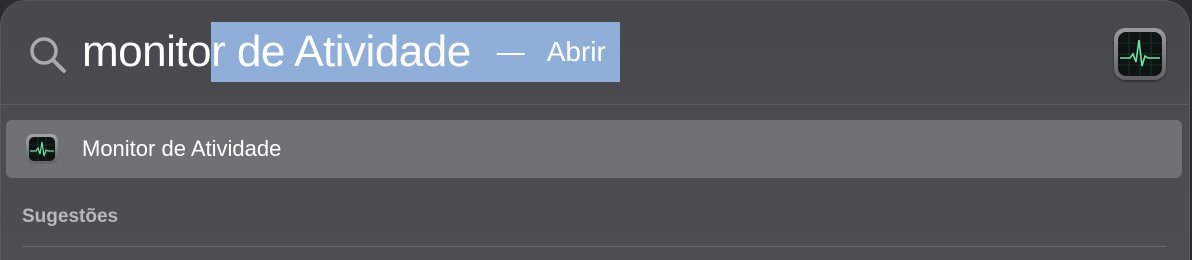 The height and width of the screenshot is (260, 1192). I want to click on search-input: monito r de Atividade — Abrir, so click(351, 52).